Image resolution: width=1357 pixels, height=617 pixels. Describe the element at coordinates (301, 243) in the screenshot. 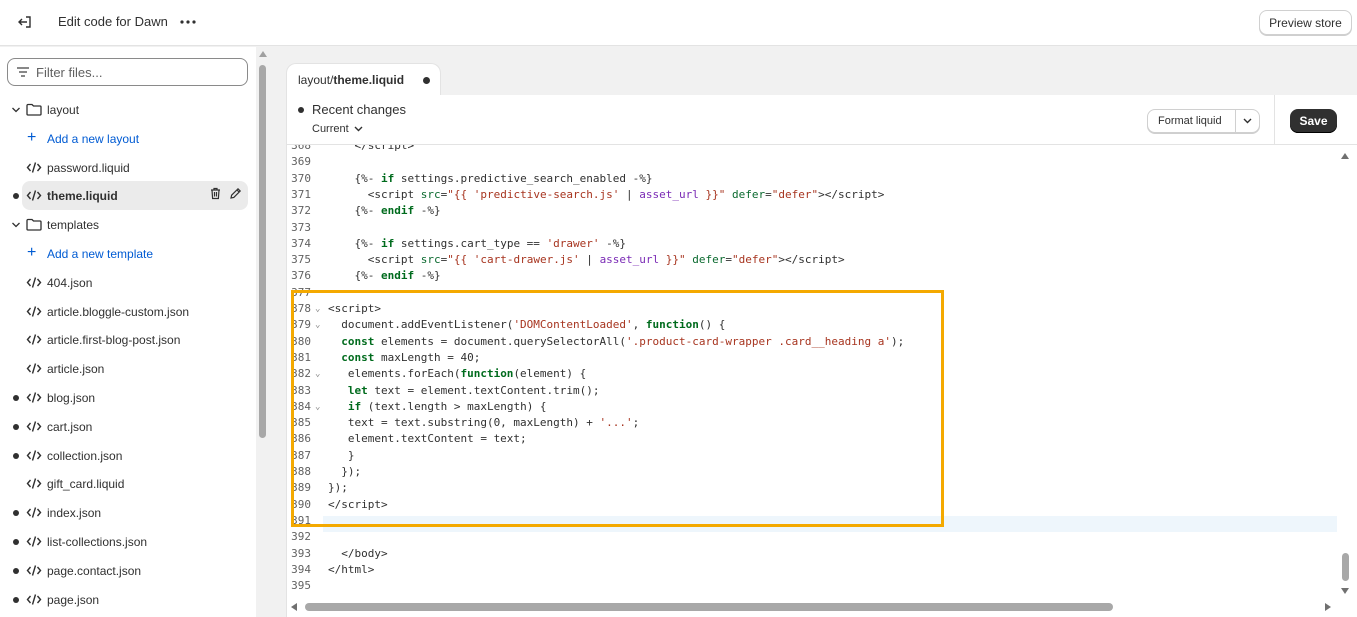

I see `line-number: 374` at that location.